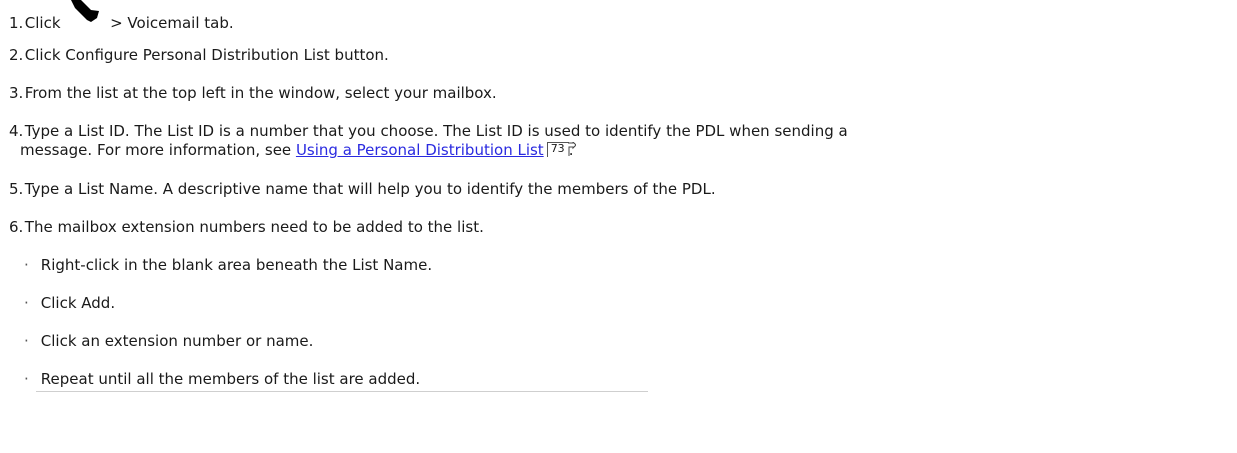 This screenshot has height=453, width=1237. I want to click on list-item-text: Click an extension number or name., so click(177, 341).